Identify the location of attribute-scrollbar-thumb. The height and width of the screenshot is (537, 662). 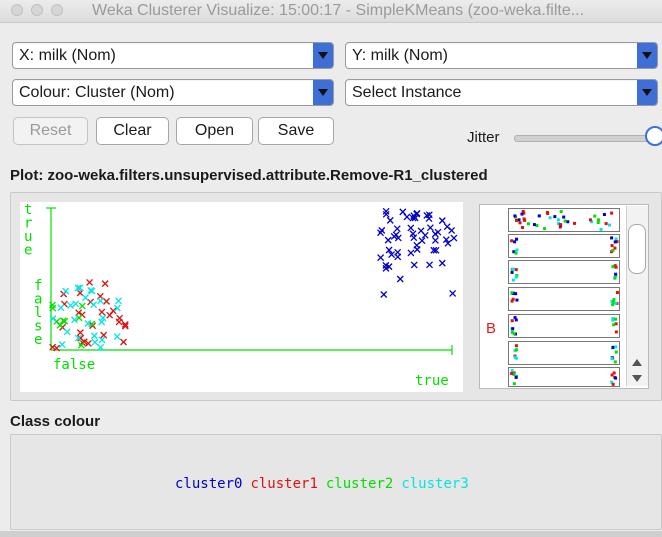
(637, 249).